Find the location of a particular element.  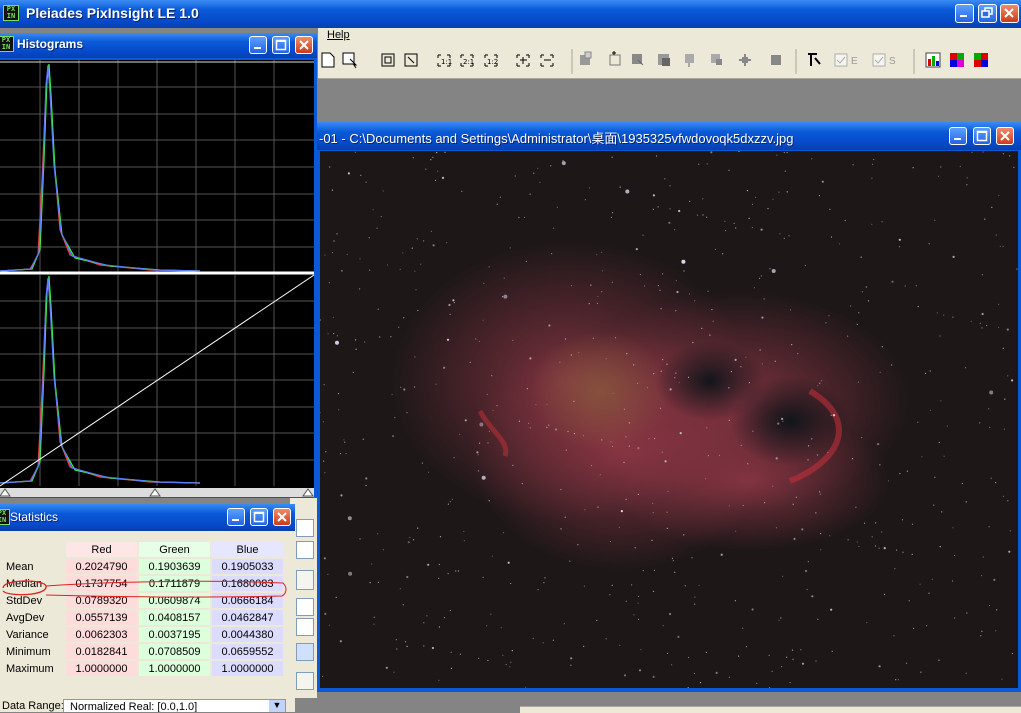

svg-text: 1:1 is located at coordinates (446, 62).